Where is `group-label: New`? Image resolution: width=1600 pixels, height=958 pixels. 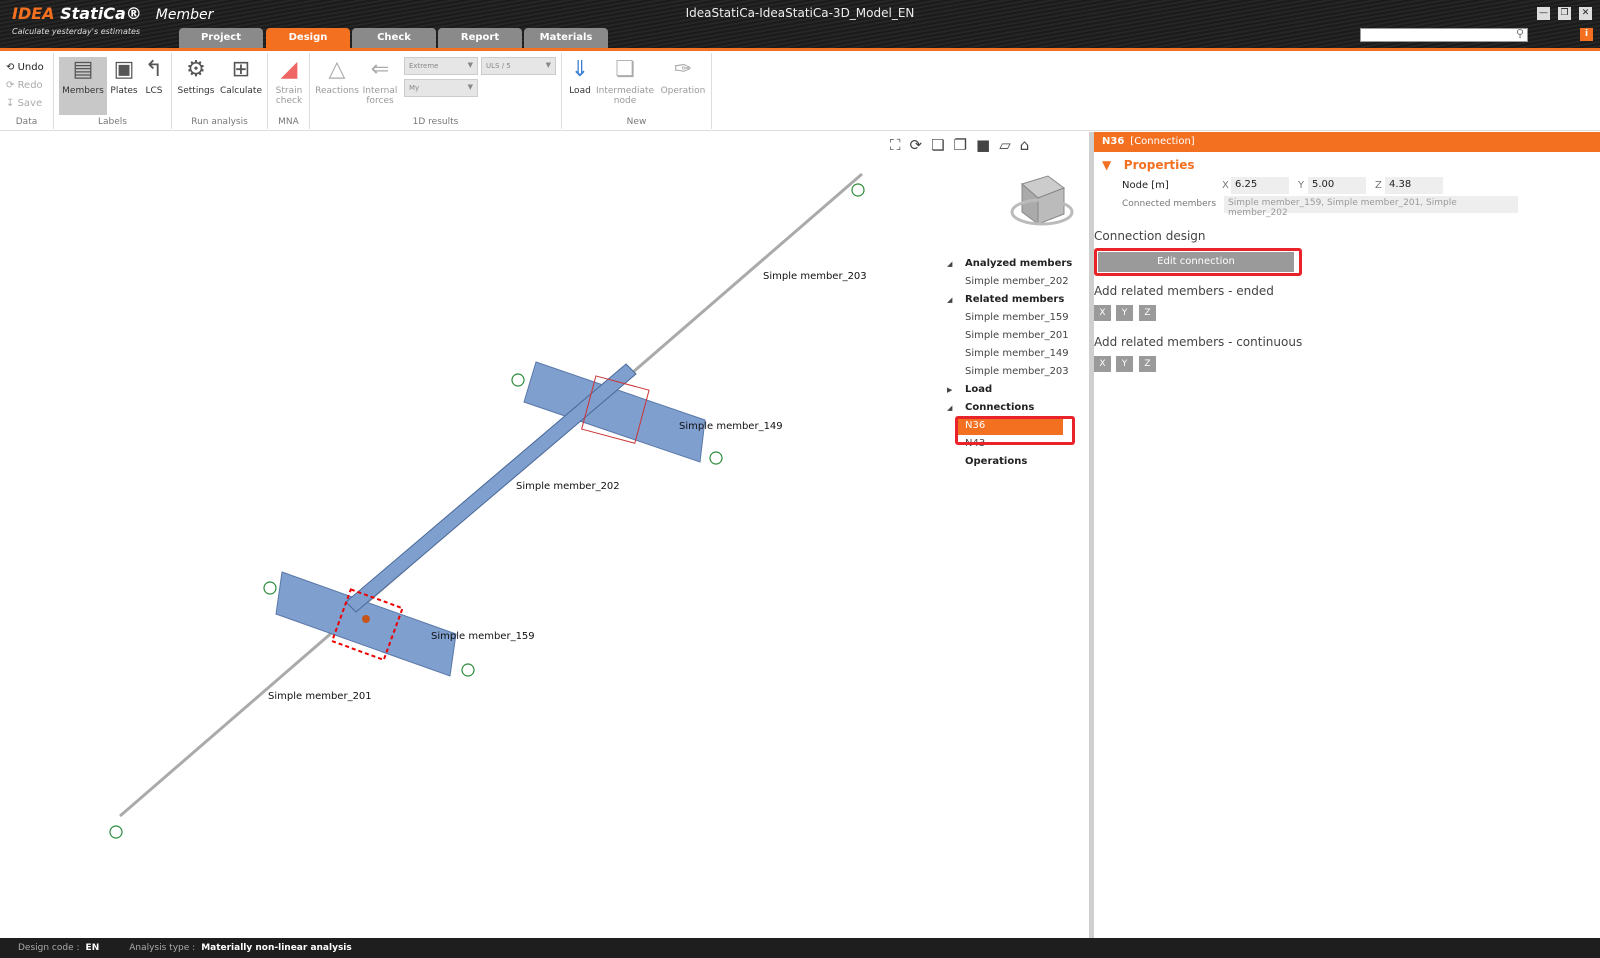
group-label: New is located at coordinates (636, 122).